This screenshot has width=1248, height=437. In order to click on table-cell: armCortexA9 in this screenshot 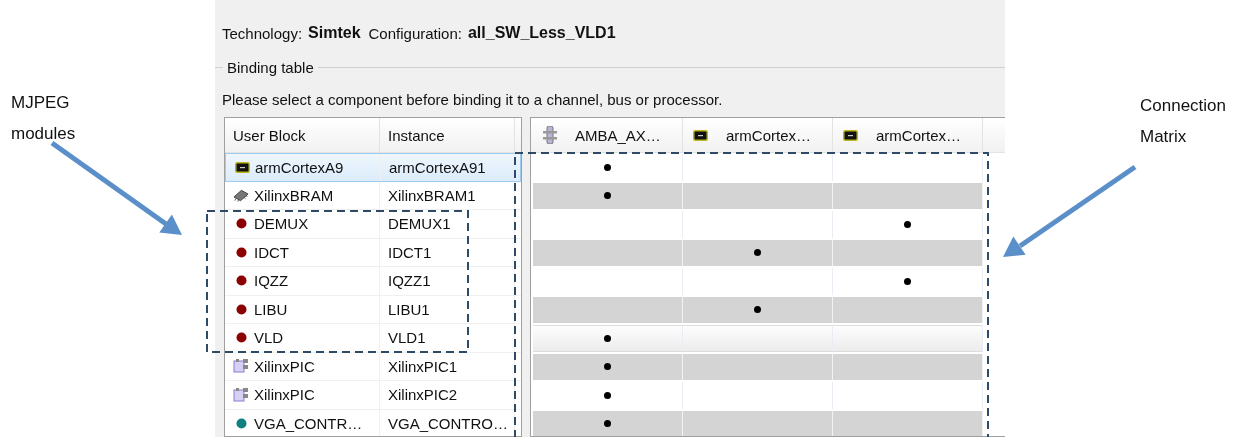, I will do `click(299, 167)`.